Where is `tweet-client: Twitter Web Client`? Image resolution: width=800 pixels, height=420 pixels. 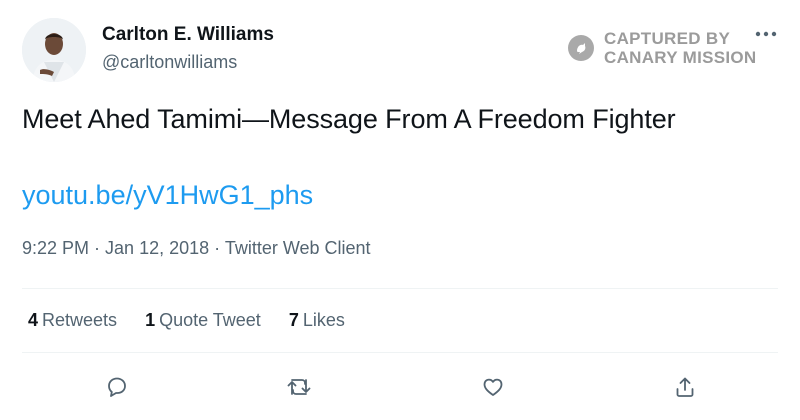
tweet-client: Twitter Web Client is located at coordinates (298, 248).